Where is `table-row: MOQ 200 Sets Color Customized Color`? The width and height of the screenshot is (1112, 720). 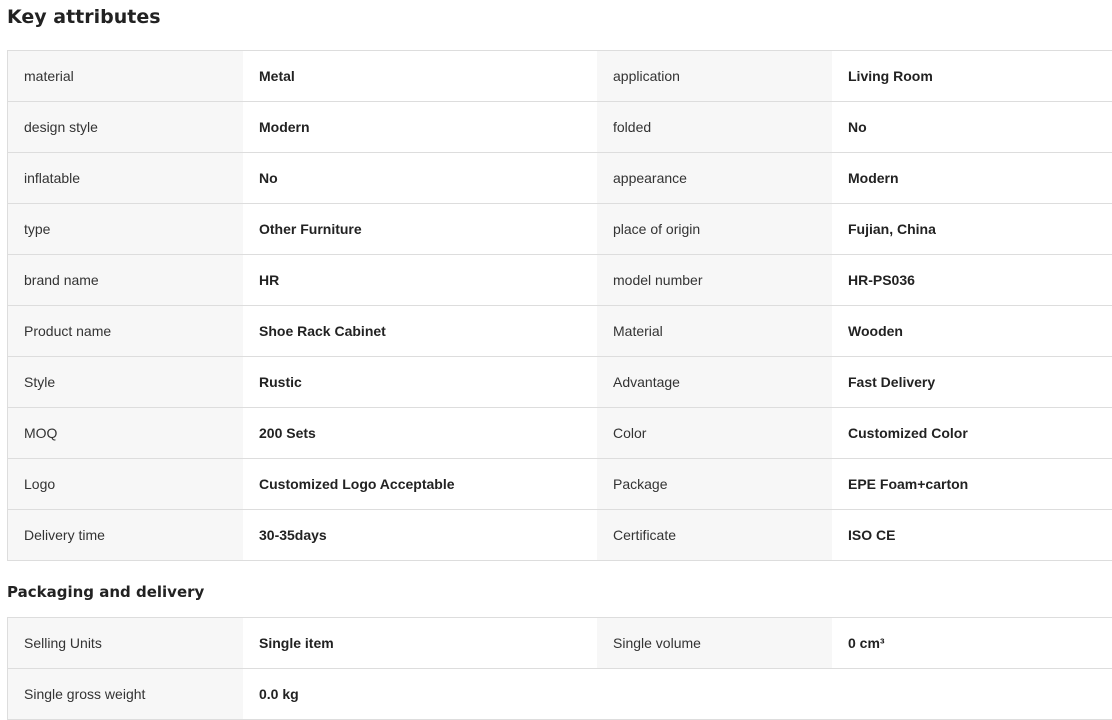 table-row: MOQ 200 Sets Color Customized Color is located at coordinates (560, 433).